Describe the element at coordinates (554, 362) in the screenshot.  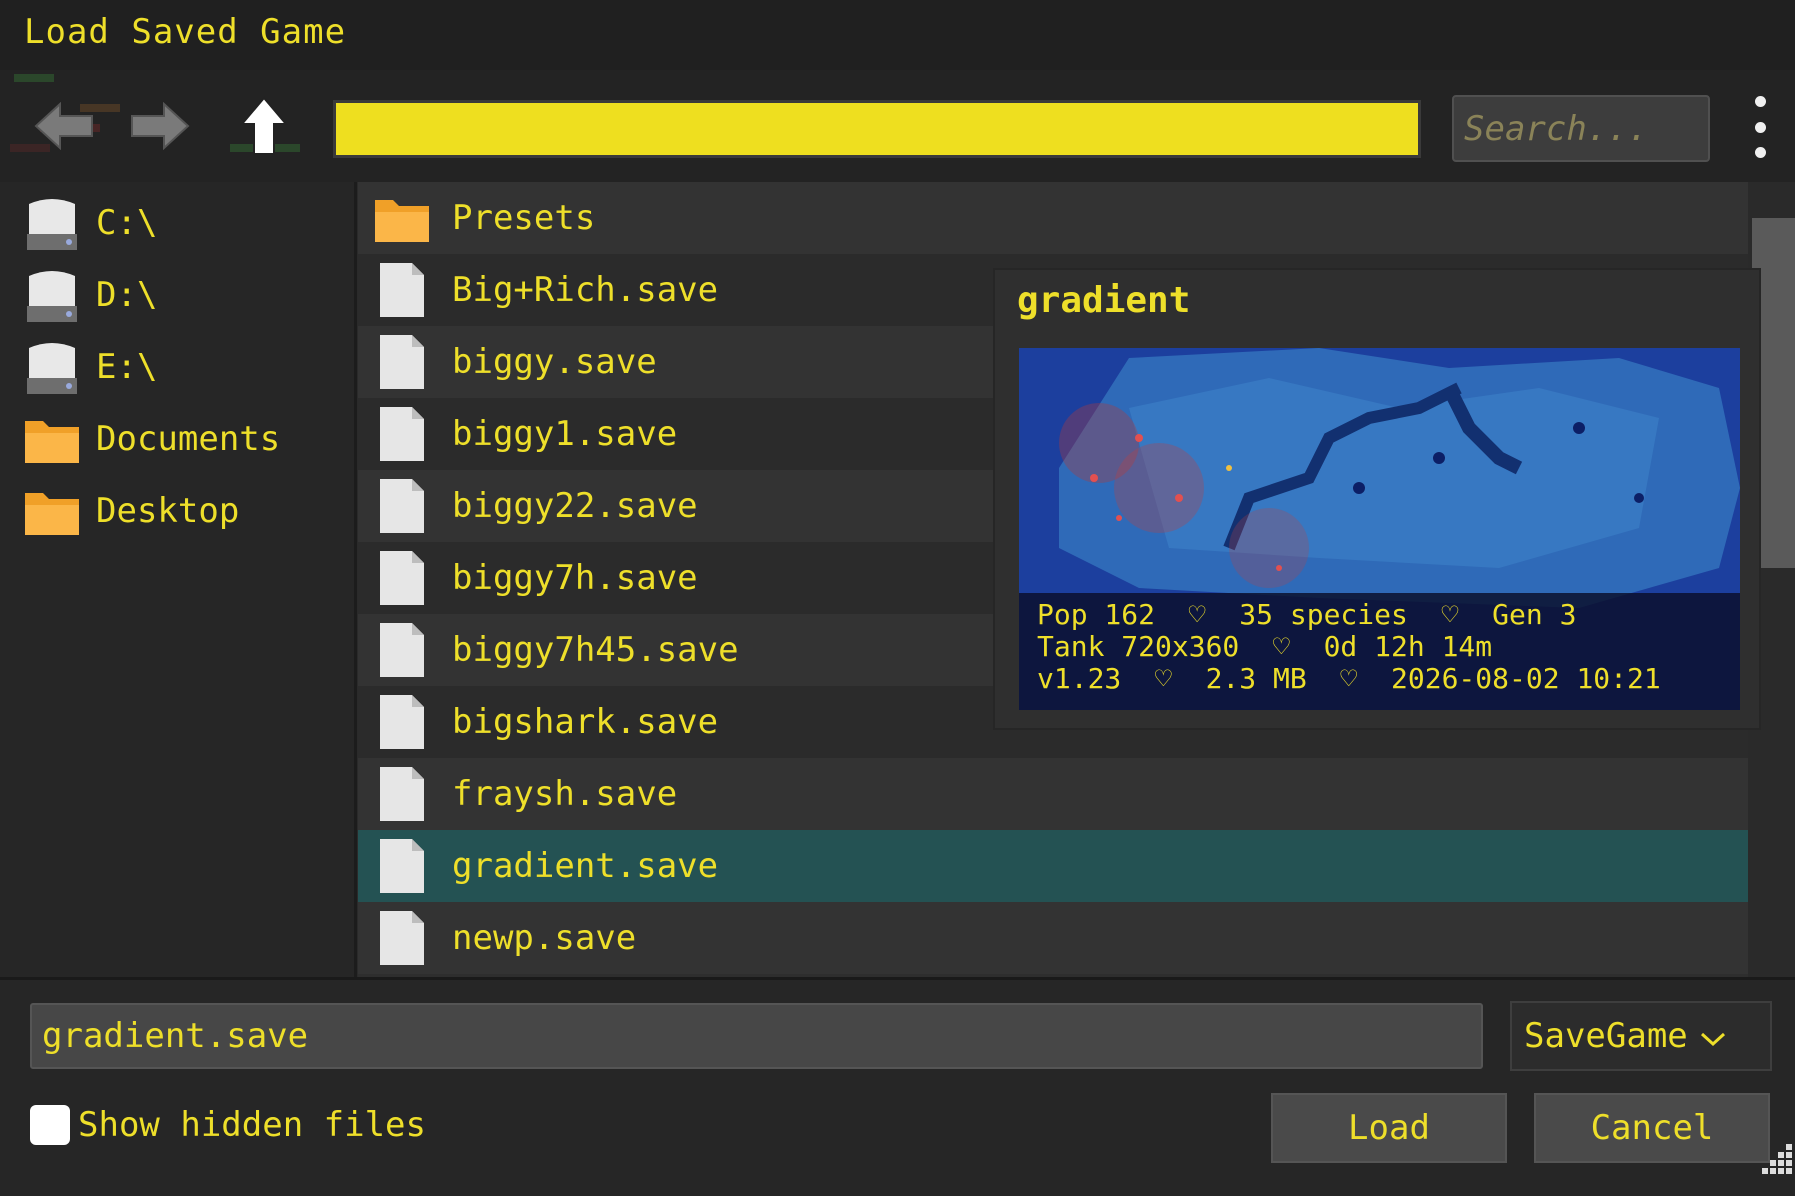
I see `file-name: biggy.save` at that location.